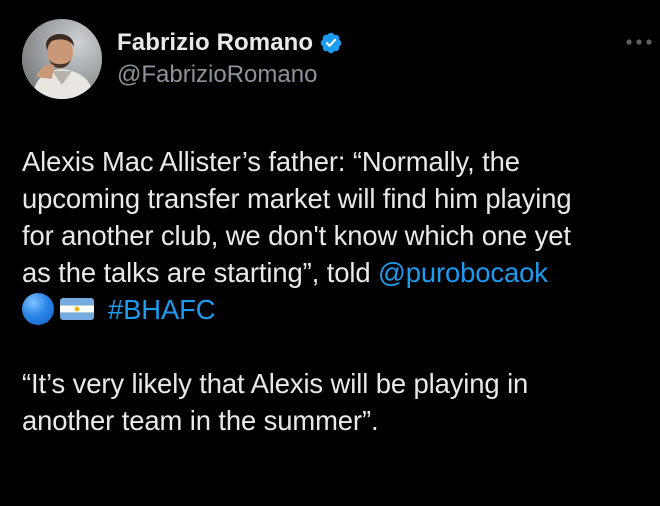 This screenshot has height=506, width=660. I want to click on blue-circle-emoji-icon, so click(38, 309).